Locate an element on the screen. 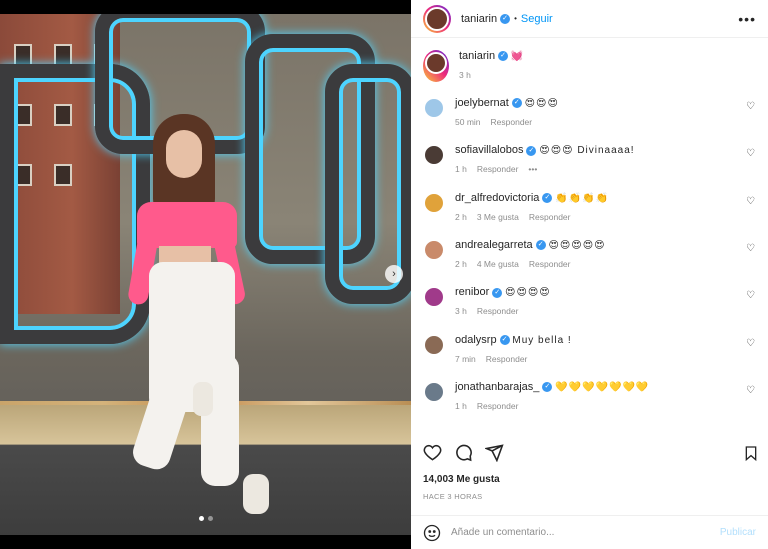  likes-count: 14,003 Me gusta is located at coordinates (461, 479).